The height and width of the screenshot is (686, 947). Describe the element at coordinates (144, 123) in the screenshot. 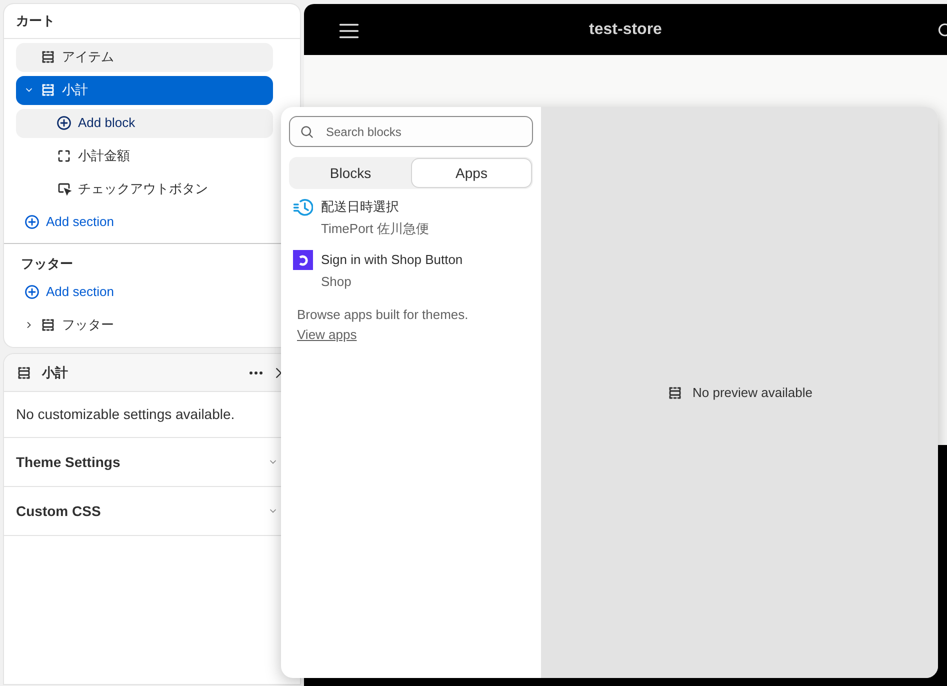

I see `add-block-button: Add block` at that location.